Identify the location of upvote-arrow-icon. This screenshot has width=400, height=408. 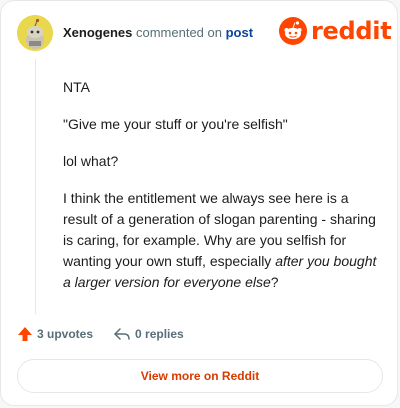
(25, 334).